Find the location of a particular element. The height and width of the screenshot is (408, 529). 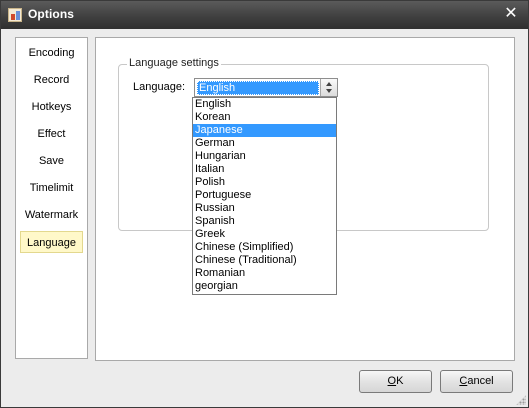

nav-item-language: Language is located at coordinates (51, 242).